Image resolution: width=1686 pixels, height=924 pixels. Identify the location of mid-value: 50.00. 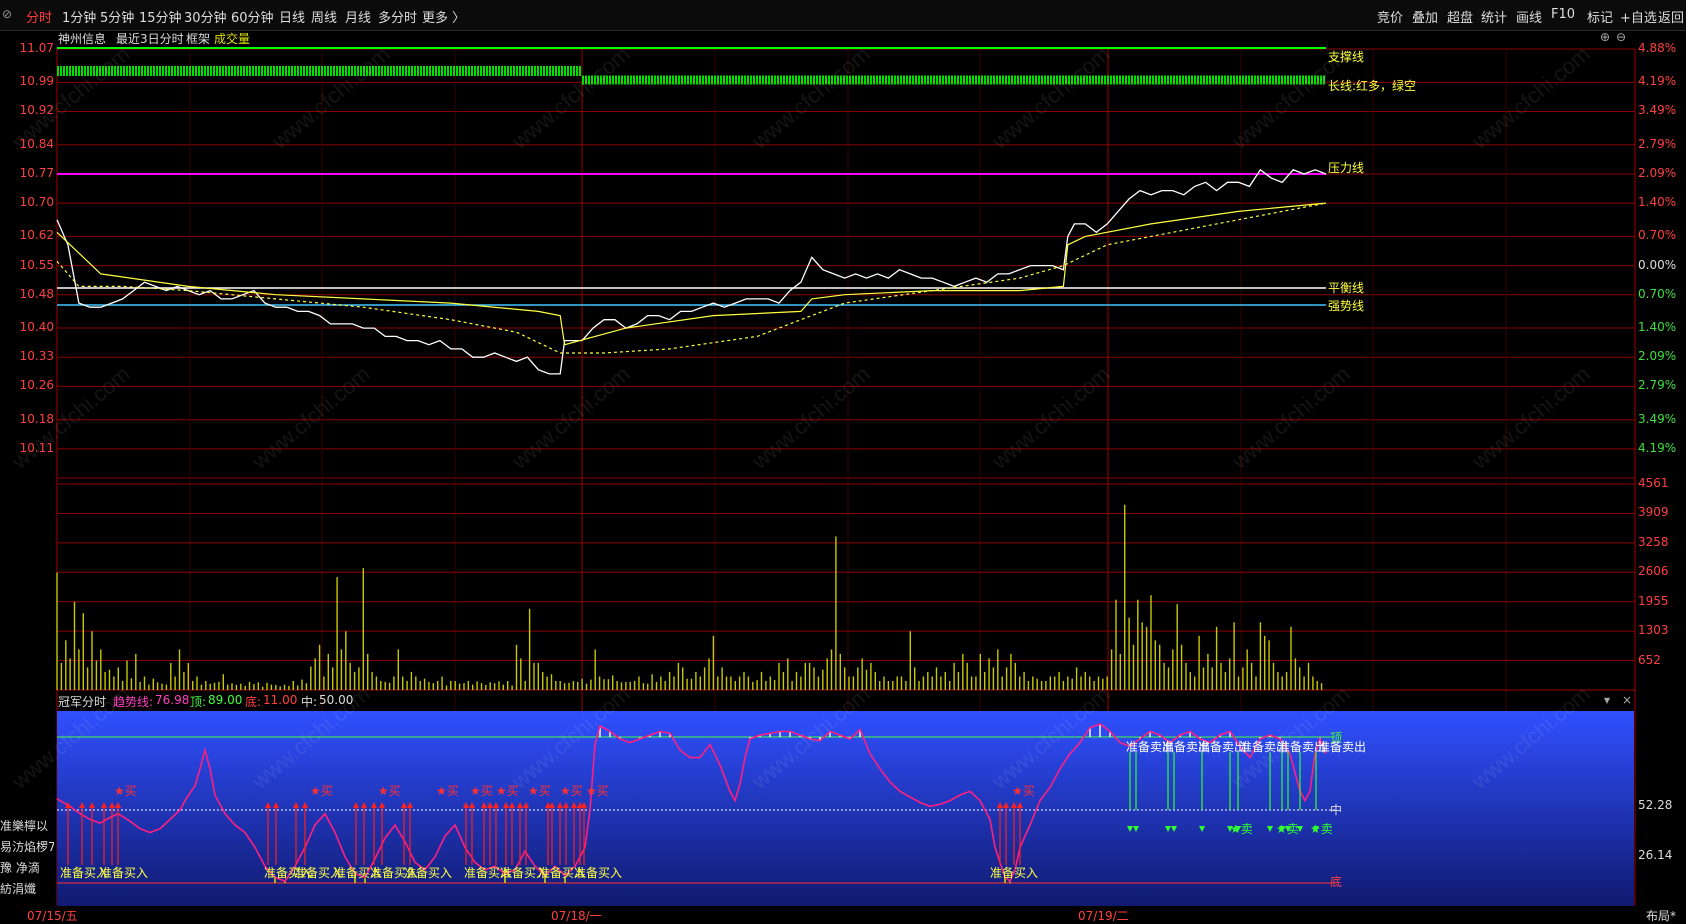
(336, 700).